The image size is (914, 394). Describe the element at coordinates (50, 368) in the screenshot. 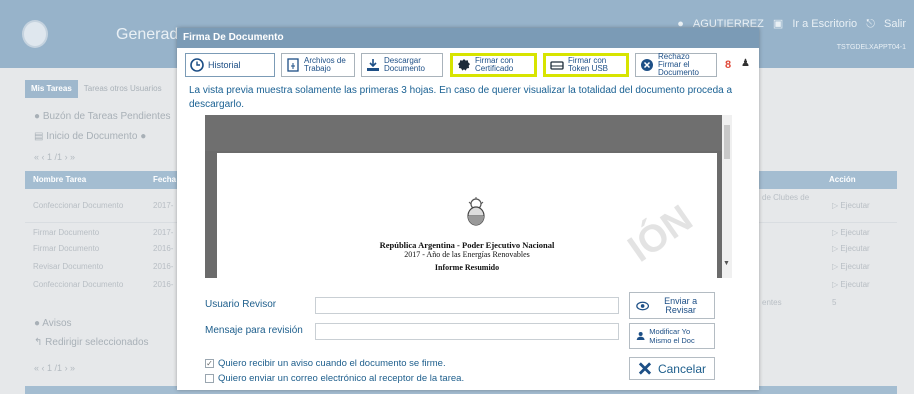

I see `pager-bottom-page: 1` at that location.